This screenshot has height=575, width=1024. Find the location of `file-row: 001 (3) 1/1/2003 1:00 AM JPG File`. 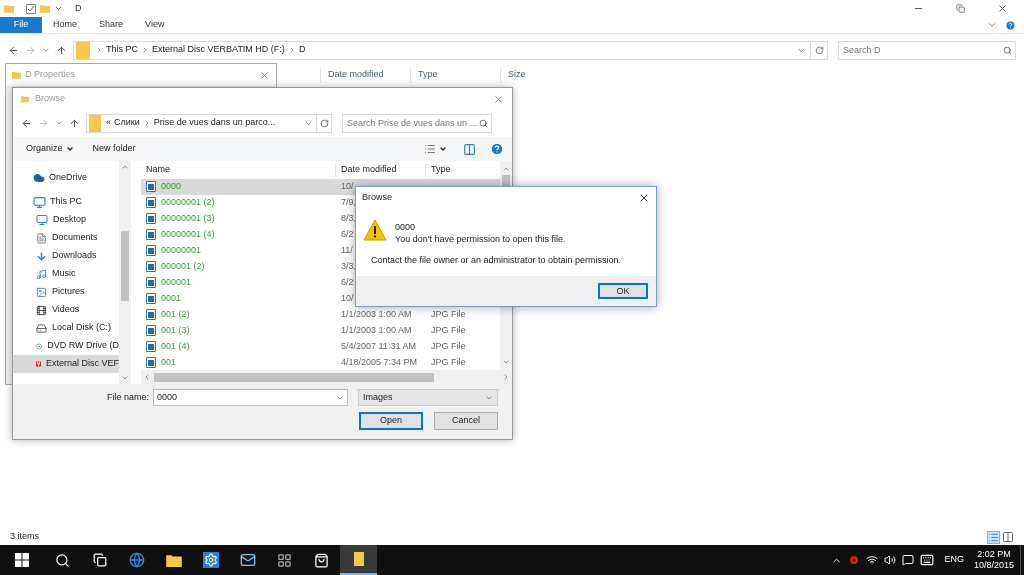

file-row: 001 (3) 1/1/2003 1:00 AM JPG File is located at coordinates (320, 330).